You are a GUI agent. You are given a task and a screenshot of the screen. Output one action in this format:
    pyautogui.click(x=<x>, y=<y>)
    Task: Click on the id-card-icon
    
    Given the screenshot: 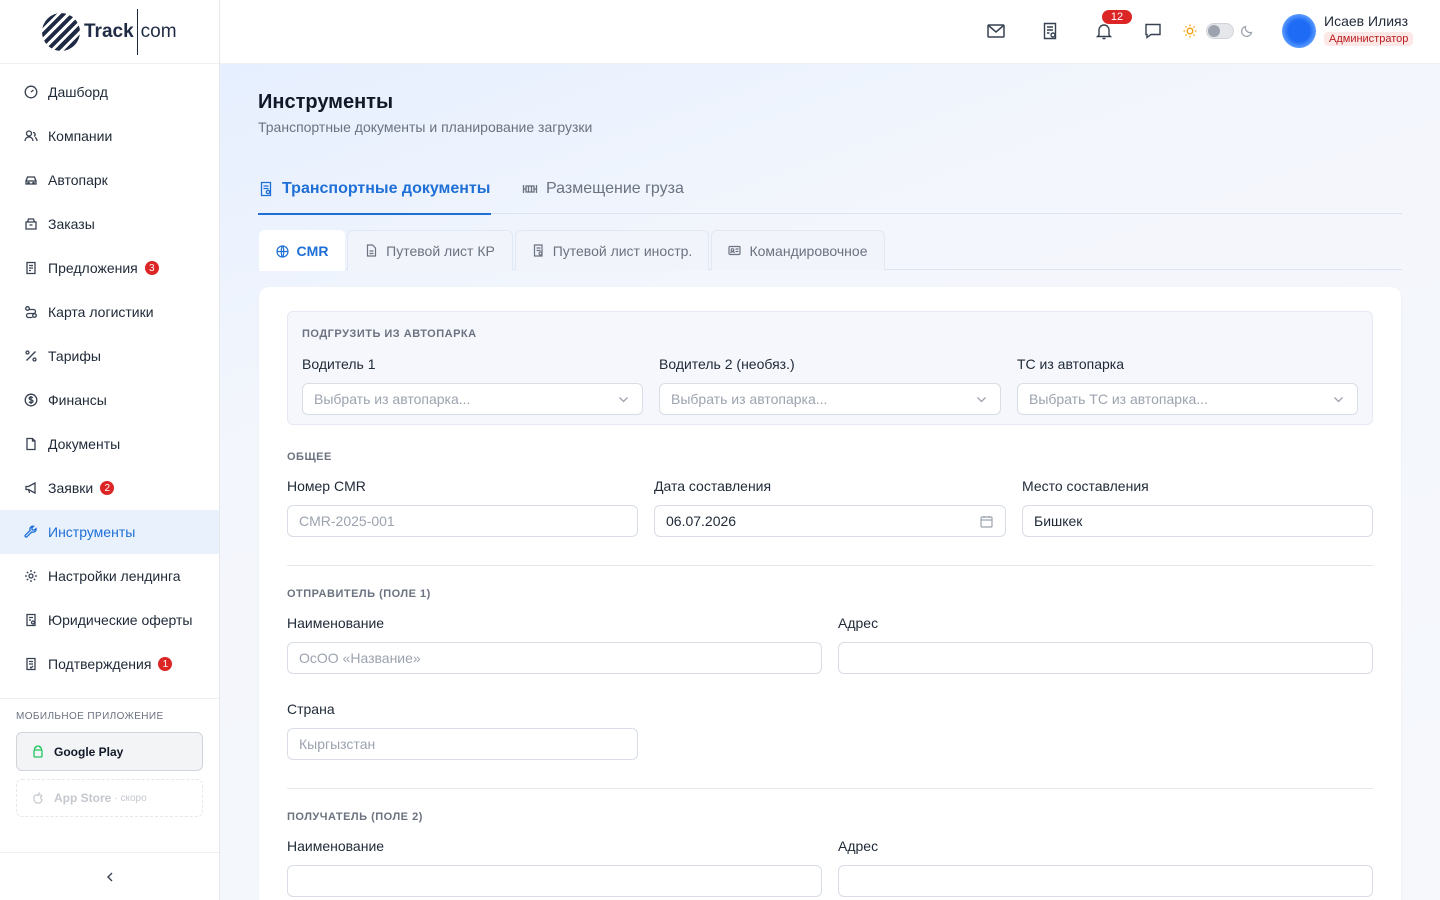 What is the action you would take?
    pyautogui.click(x=735, y=250)
    